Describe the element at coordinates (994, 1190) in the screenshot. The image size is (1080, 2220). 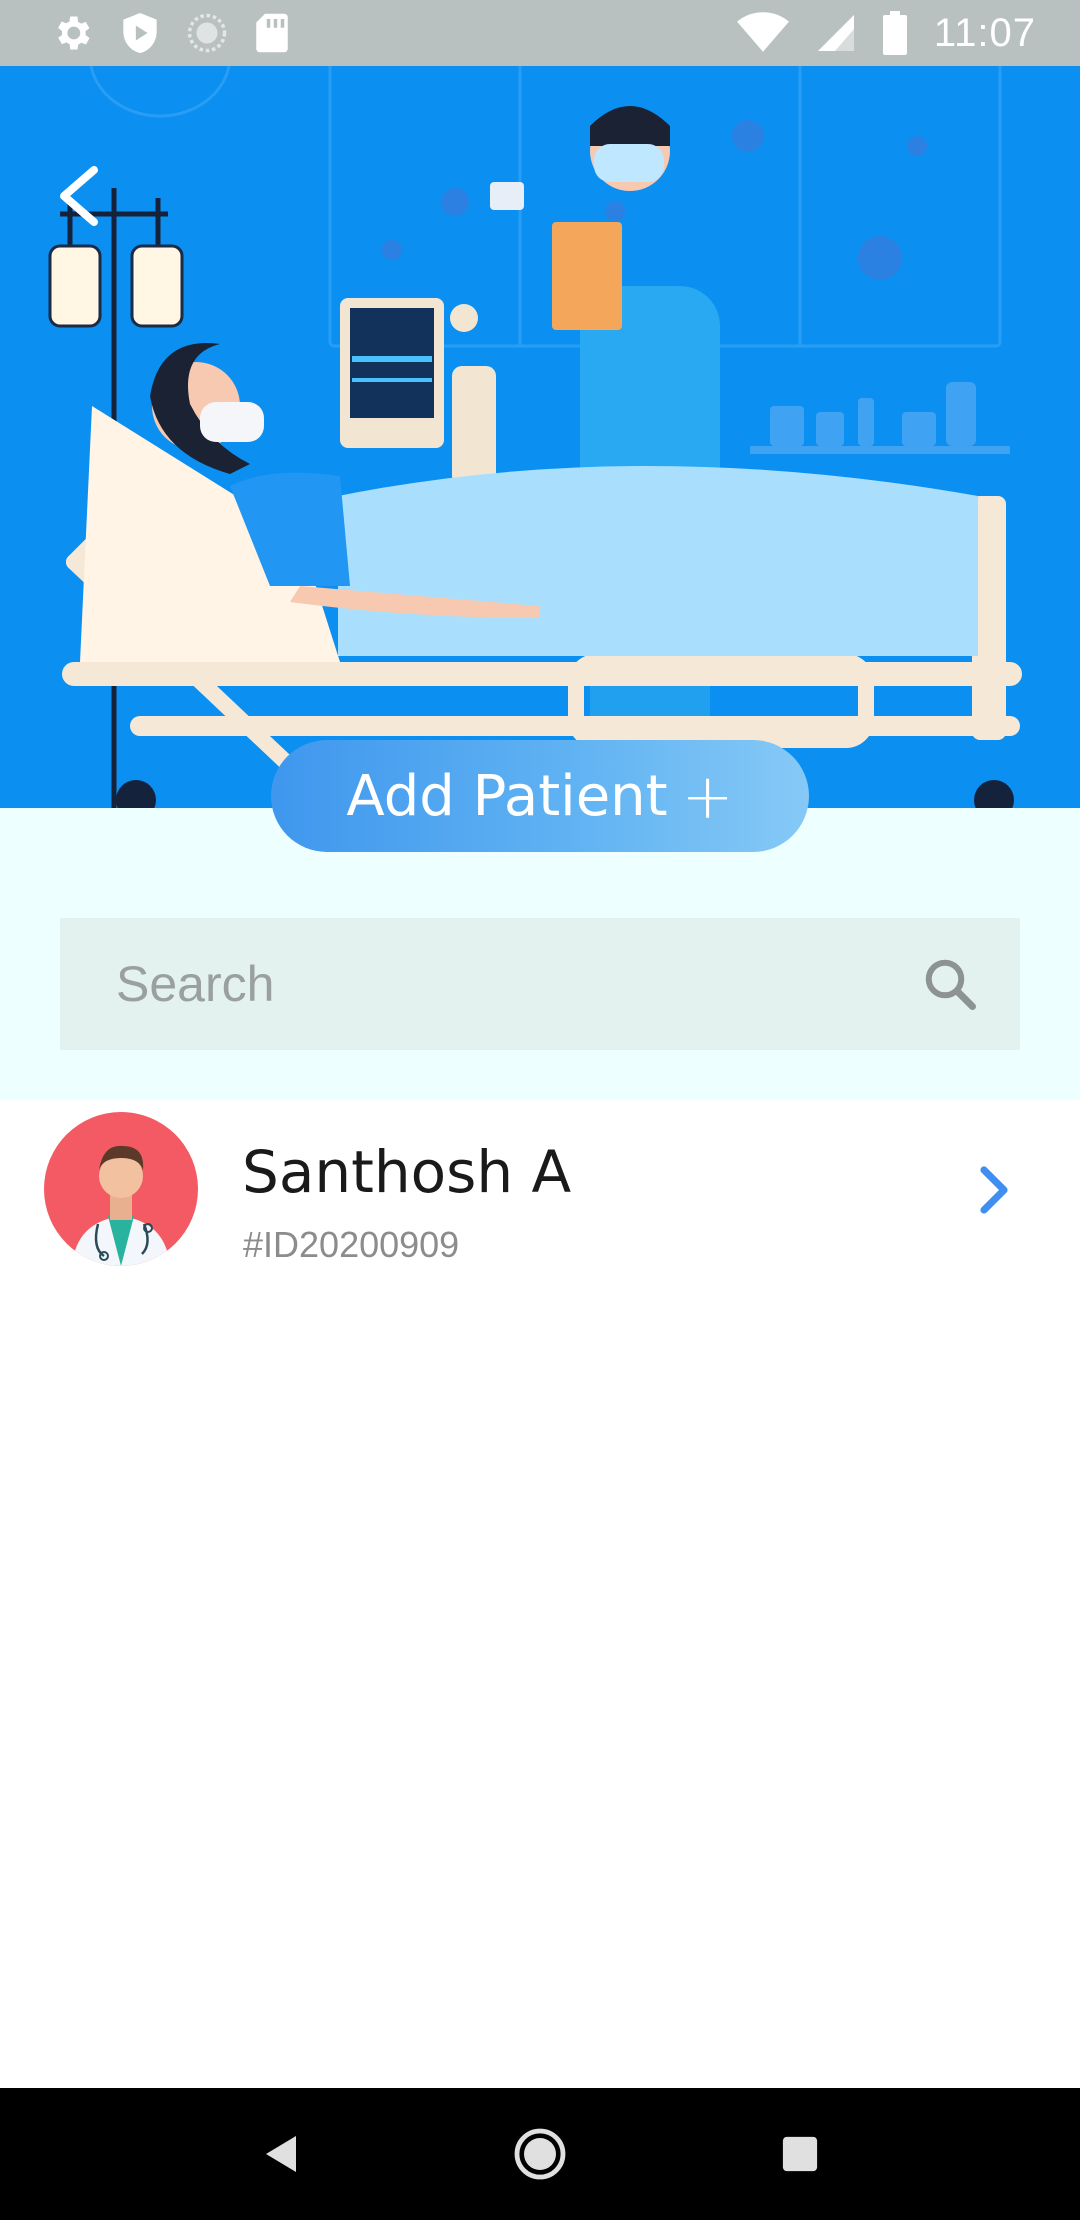
I see `chevron-right-icon` at that location.